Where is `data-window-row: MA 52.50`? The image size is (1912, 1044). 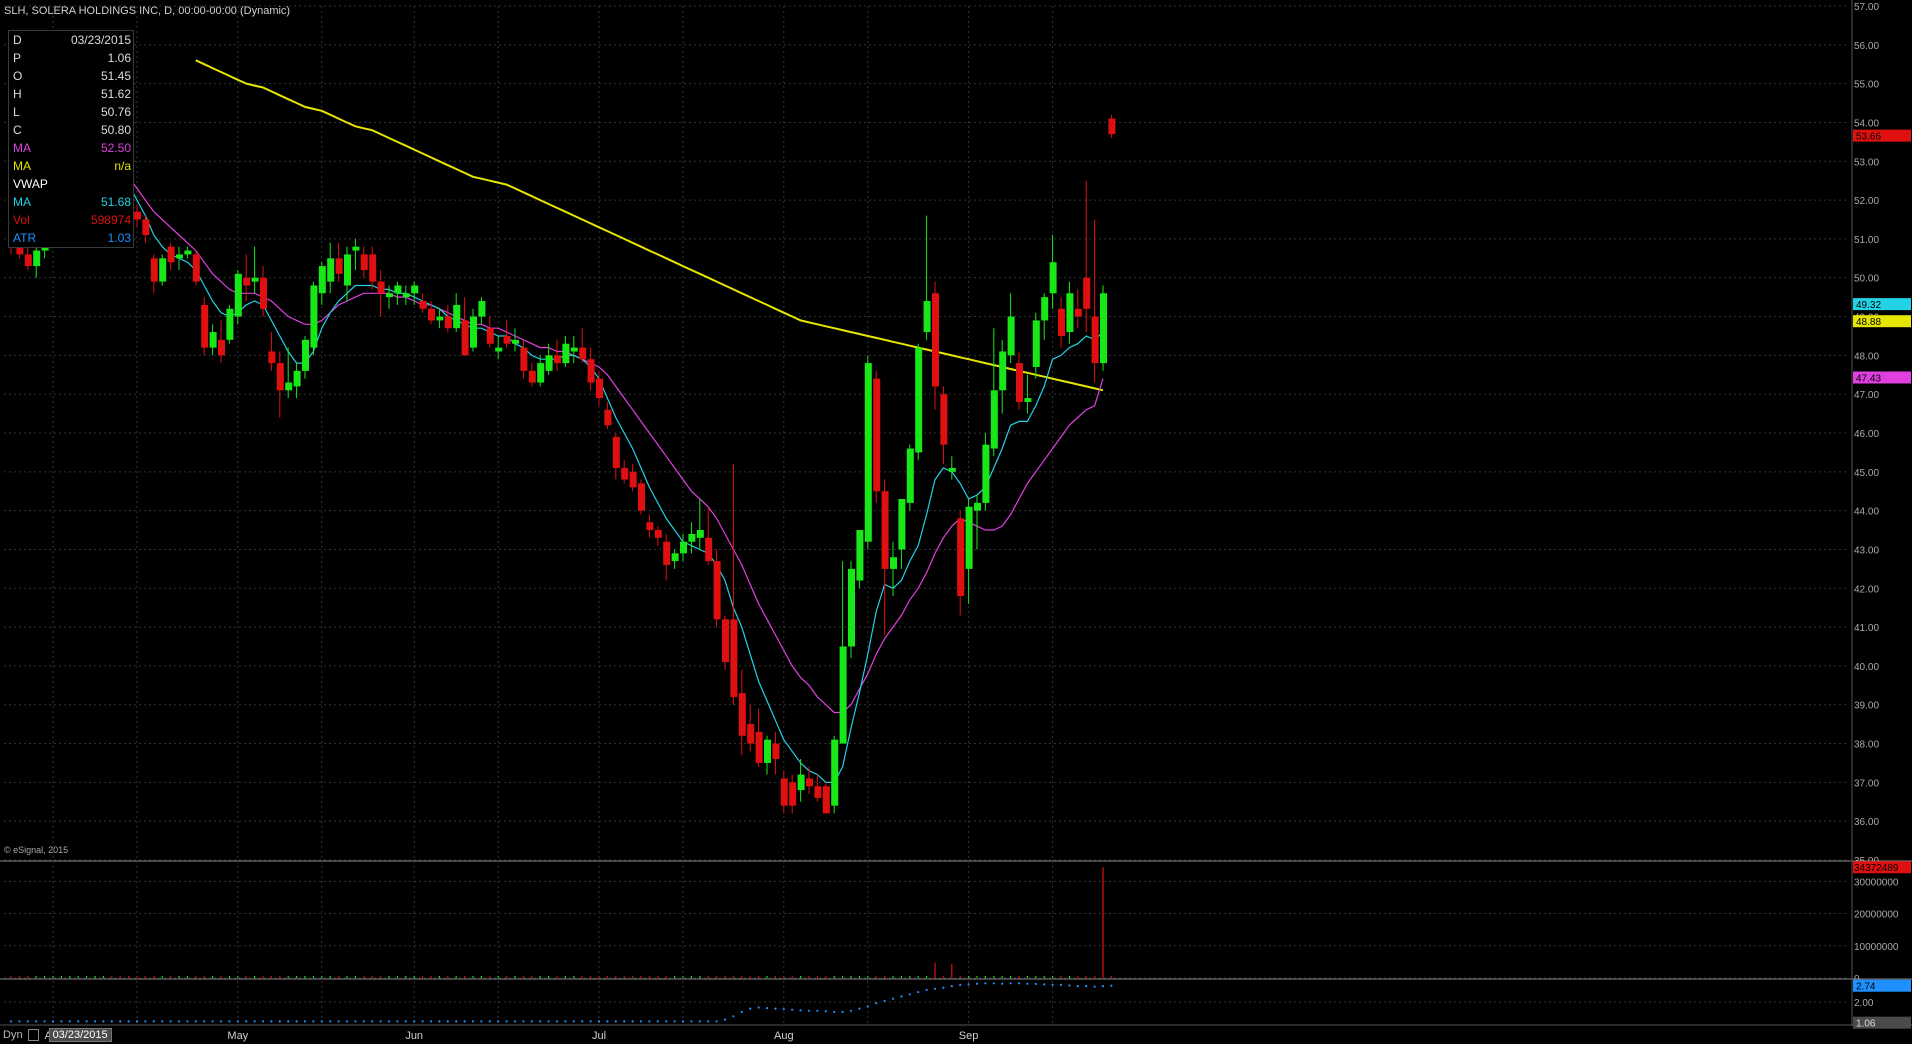
data-window-row: MA 52.50 is located at coordinates (71, 148).